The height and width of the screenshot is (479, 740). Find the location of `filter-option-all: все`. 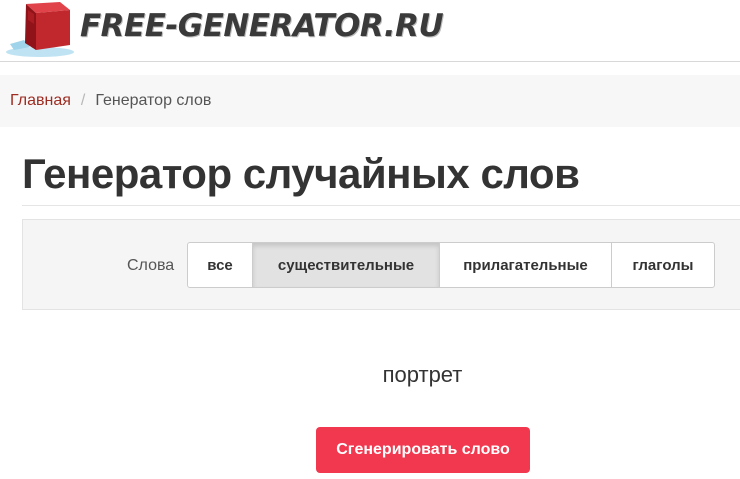

filter-option-all: все is located at coordinates (220, 265).